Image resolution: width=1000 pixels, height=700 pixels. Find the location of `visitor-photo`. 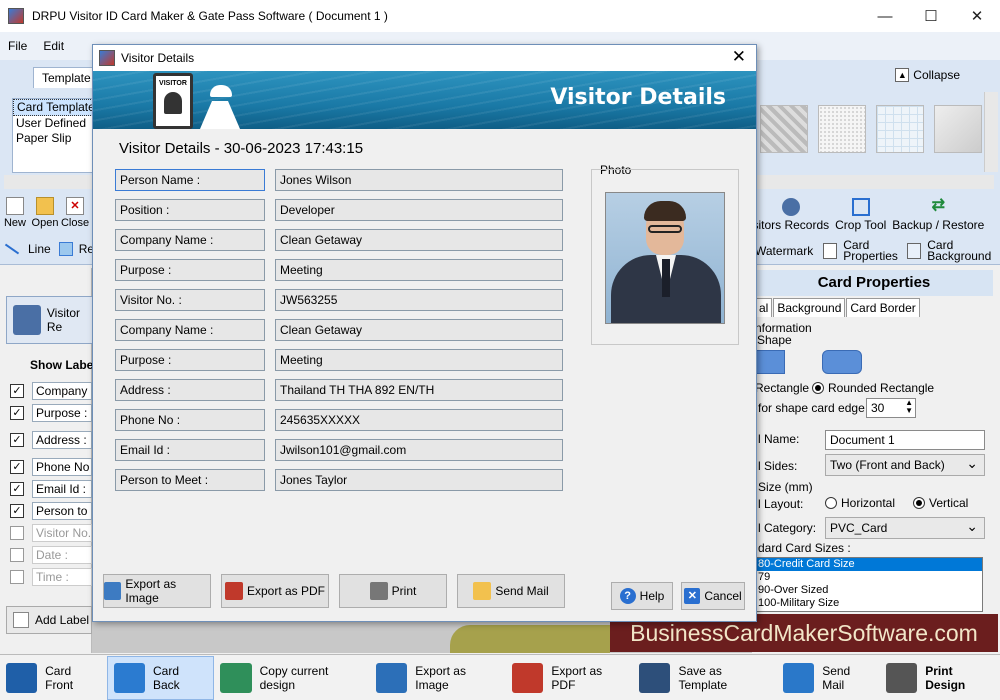

visitor-photo is located at coordinates (665, 258).